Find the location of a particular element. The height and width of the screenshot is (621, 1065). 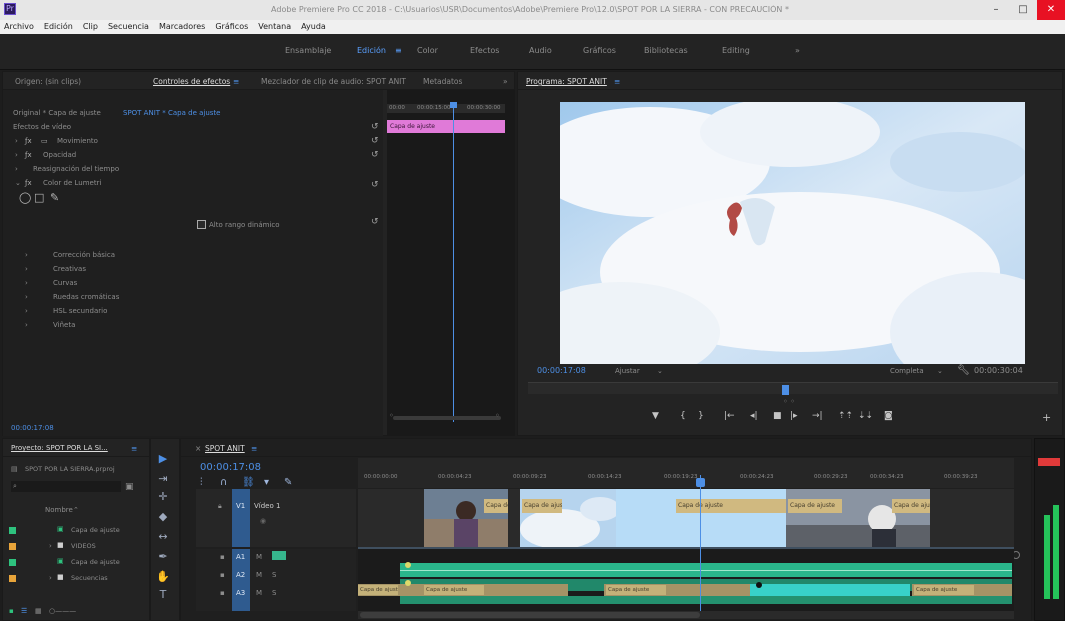

tab-effect-controls: Controles de efectos is located at coordinates (191, 81).